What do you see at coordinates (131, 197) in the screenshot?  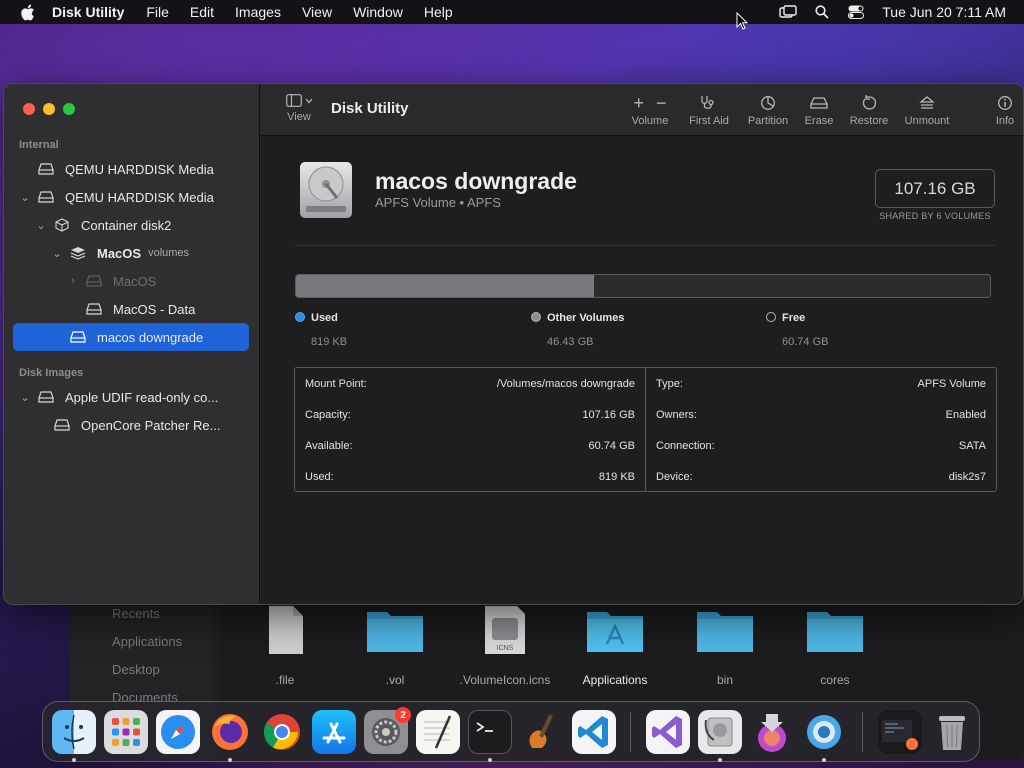 I see `sidebar-item-qemu-disk-2: ⌄ QEMU HARDDISK Media` at bounding box center [131, 197].